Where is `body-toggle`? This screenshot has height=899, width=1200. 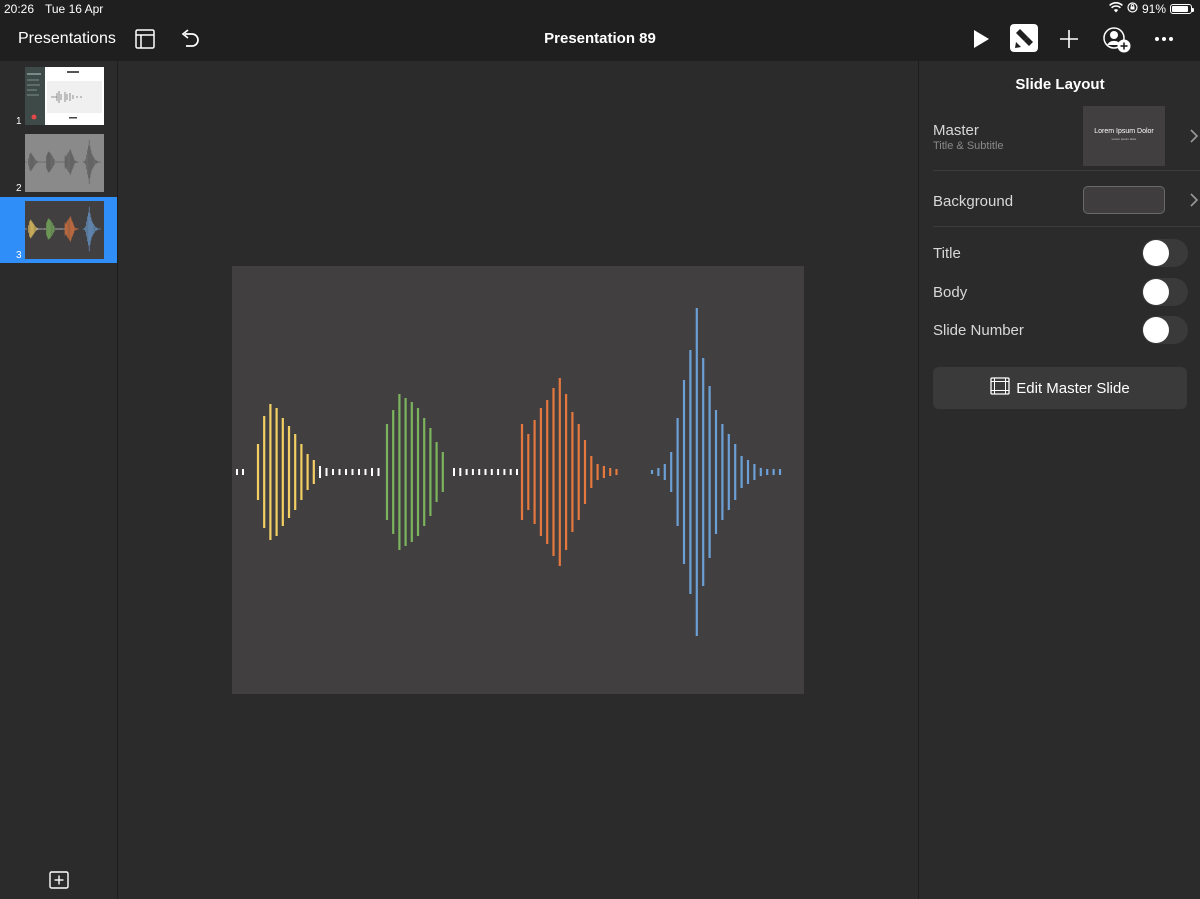 body-toggle is located at coordinates (1165, 292).